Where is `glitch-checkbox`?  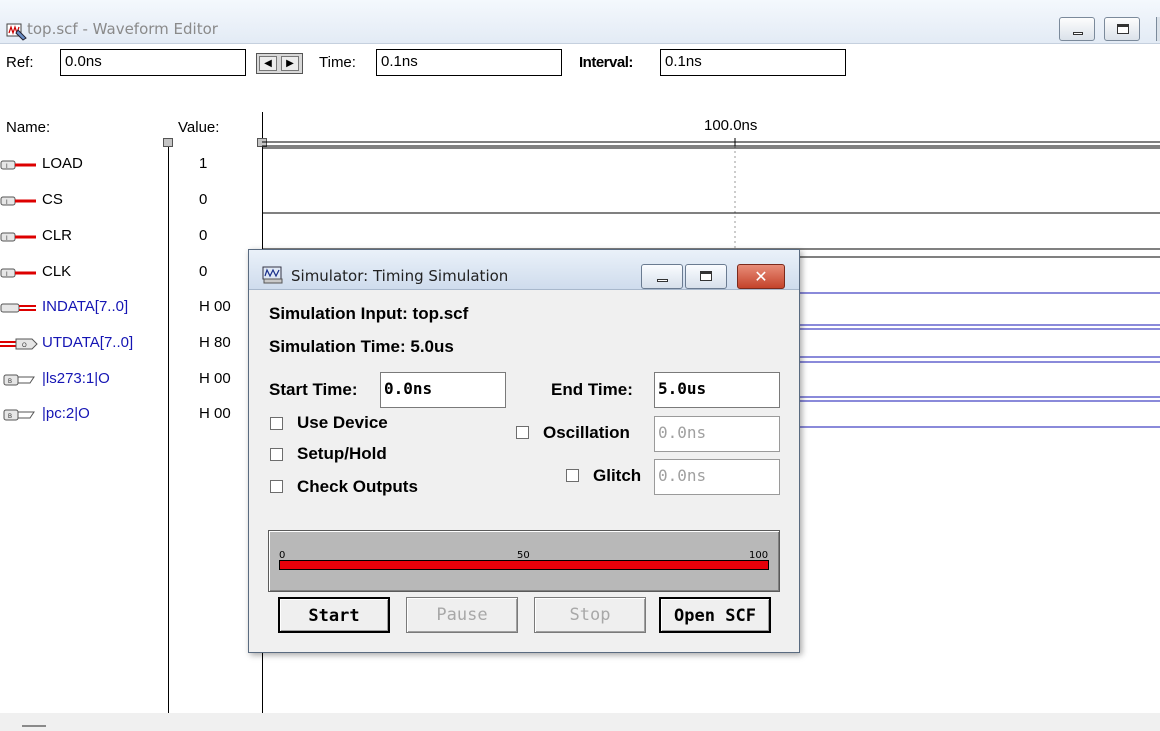 glitch-checkbox is located at coordinates (572, 475).